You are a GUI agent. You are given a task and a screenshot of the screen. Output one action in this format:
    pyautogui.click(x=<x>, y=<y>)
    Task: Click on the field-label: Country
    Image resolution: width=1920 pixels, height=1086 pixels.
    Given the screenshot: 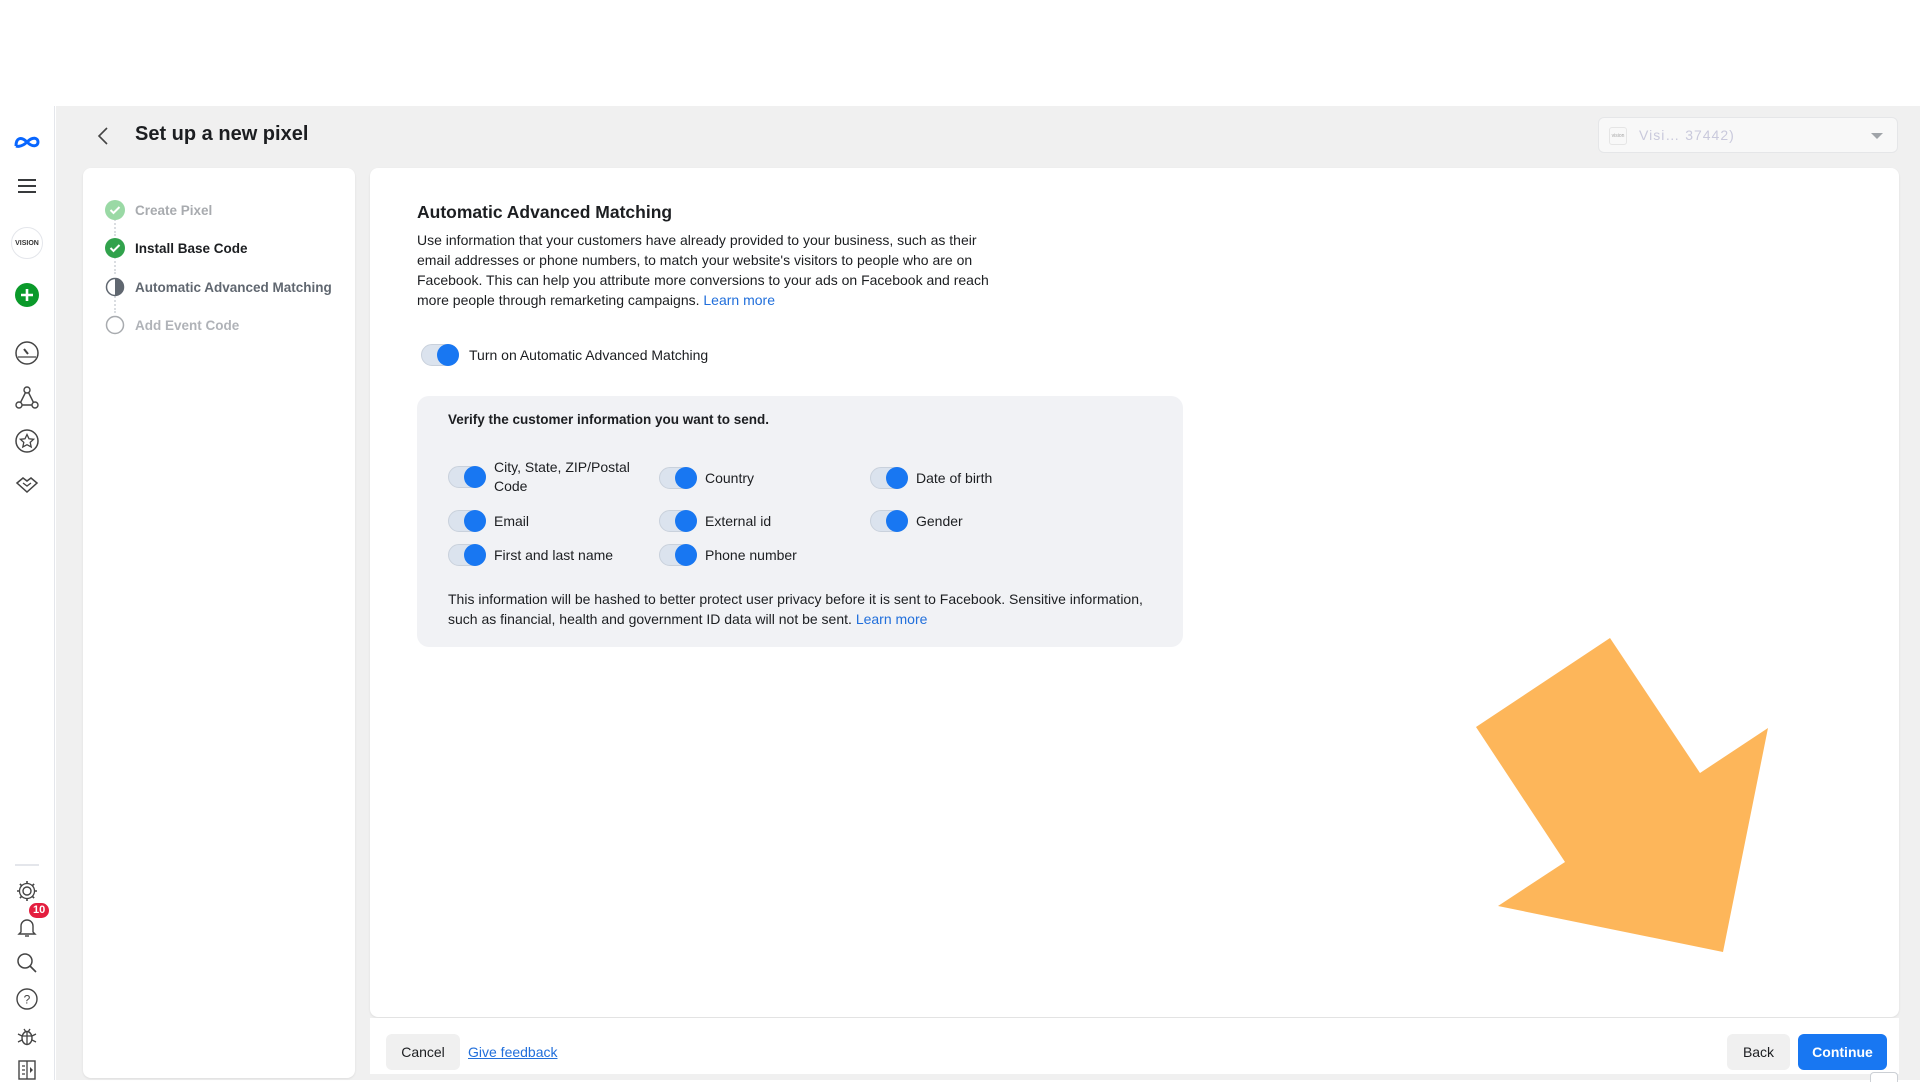 What is the action you would take?
    pyautogui.click(x=730, y=477)
    